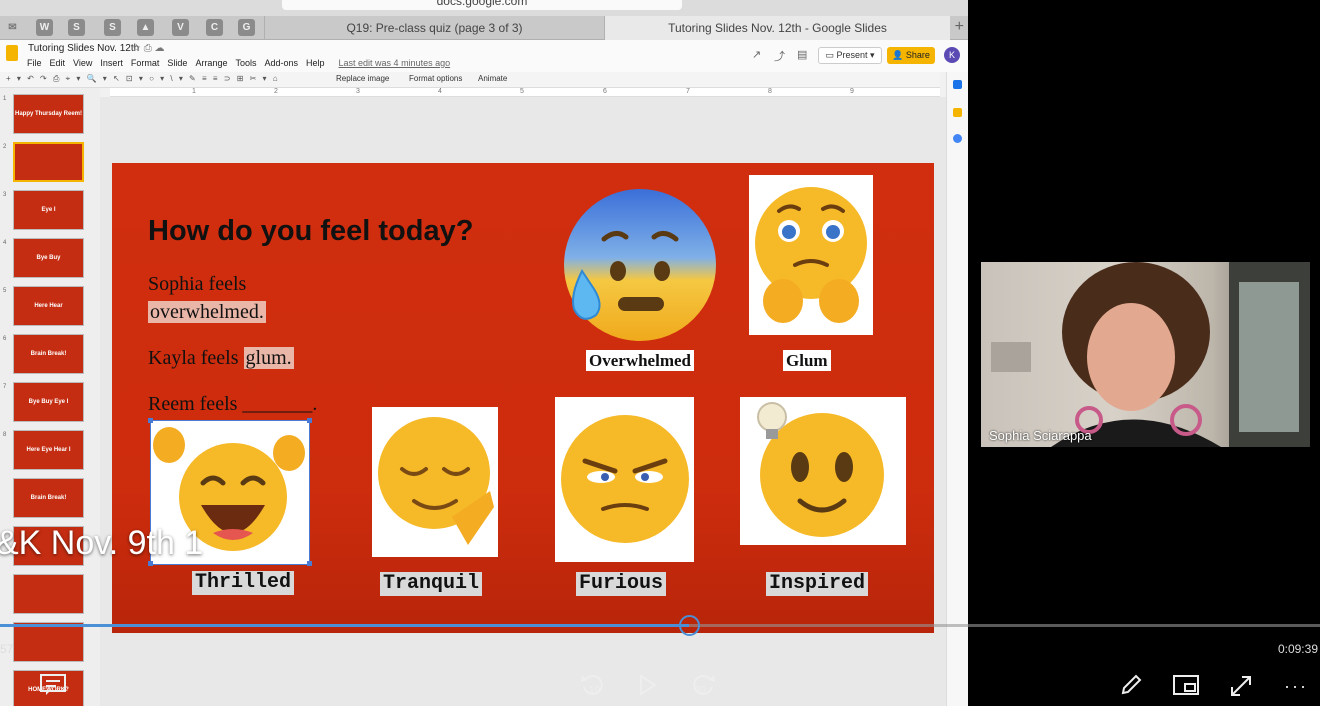  I want to click on pinned-tab-5: V, so click(180, 27).